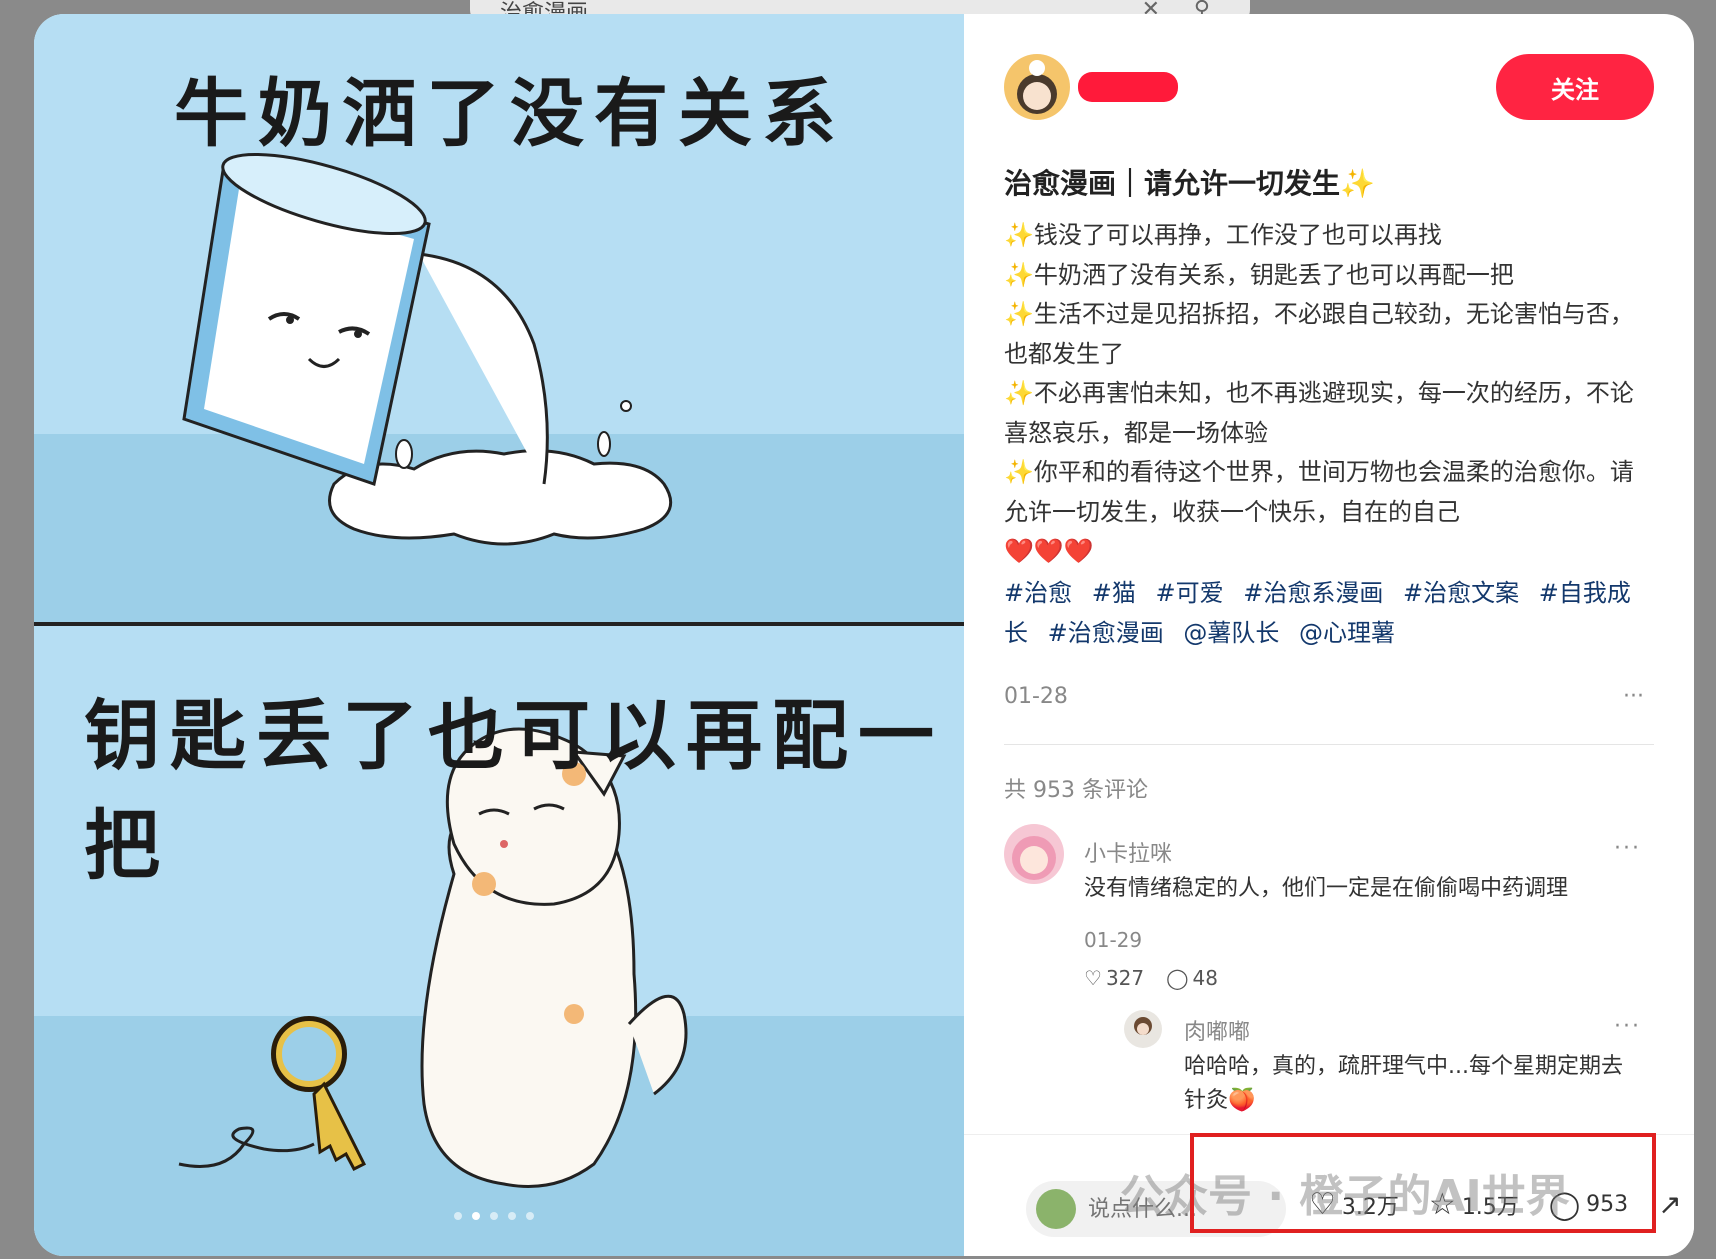  I want to click on comment-input-pill, so click(1156, 1209).